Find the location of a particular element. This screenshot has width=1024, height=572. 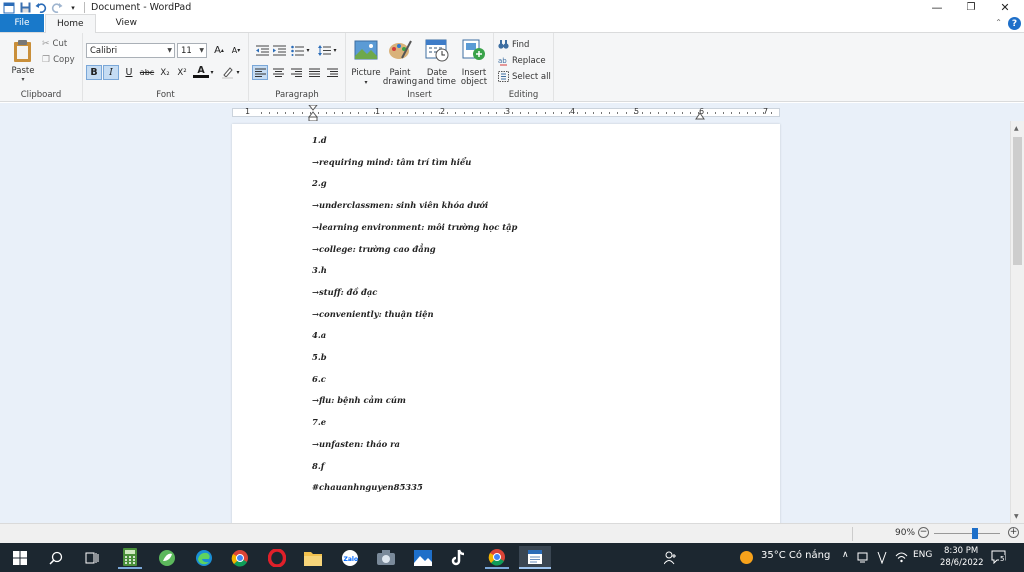

taskbar-edge is located at coordinates (204, 557).